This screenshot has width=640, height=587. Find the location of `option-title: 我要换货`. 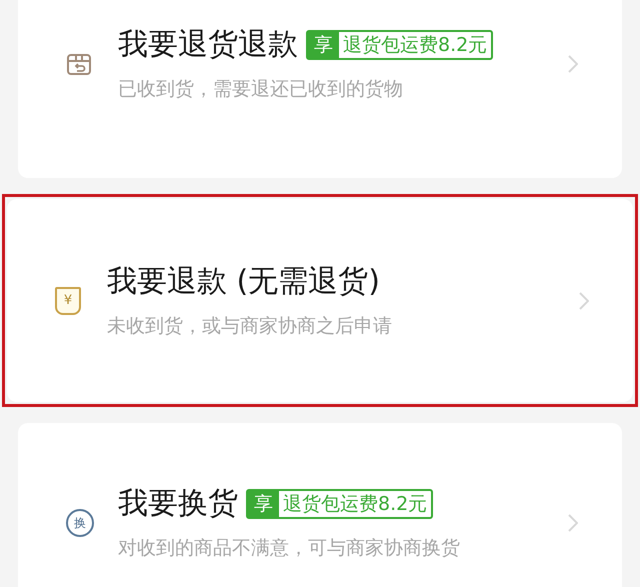

option-title: 我要换货 is located at coordinates (178, 504).